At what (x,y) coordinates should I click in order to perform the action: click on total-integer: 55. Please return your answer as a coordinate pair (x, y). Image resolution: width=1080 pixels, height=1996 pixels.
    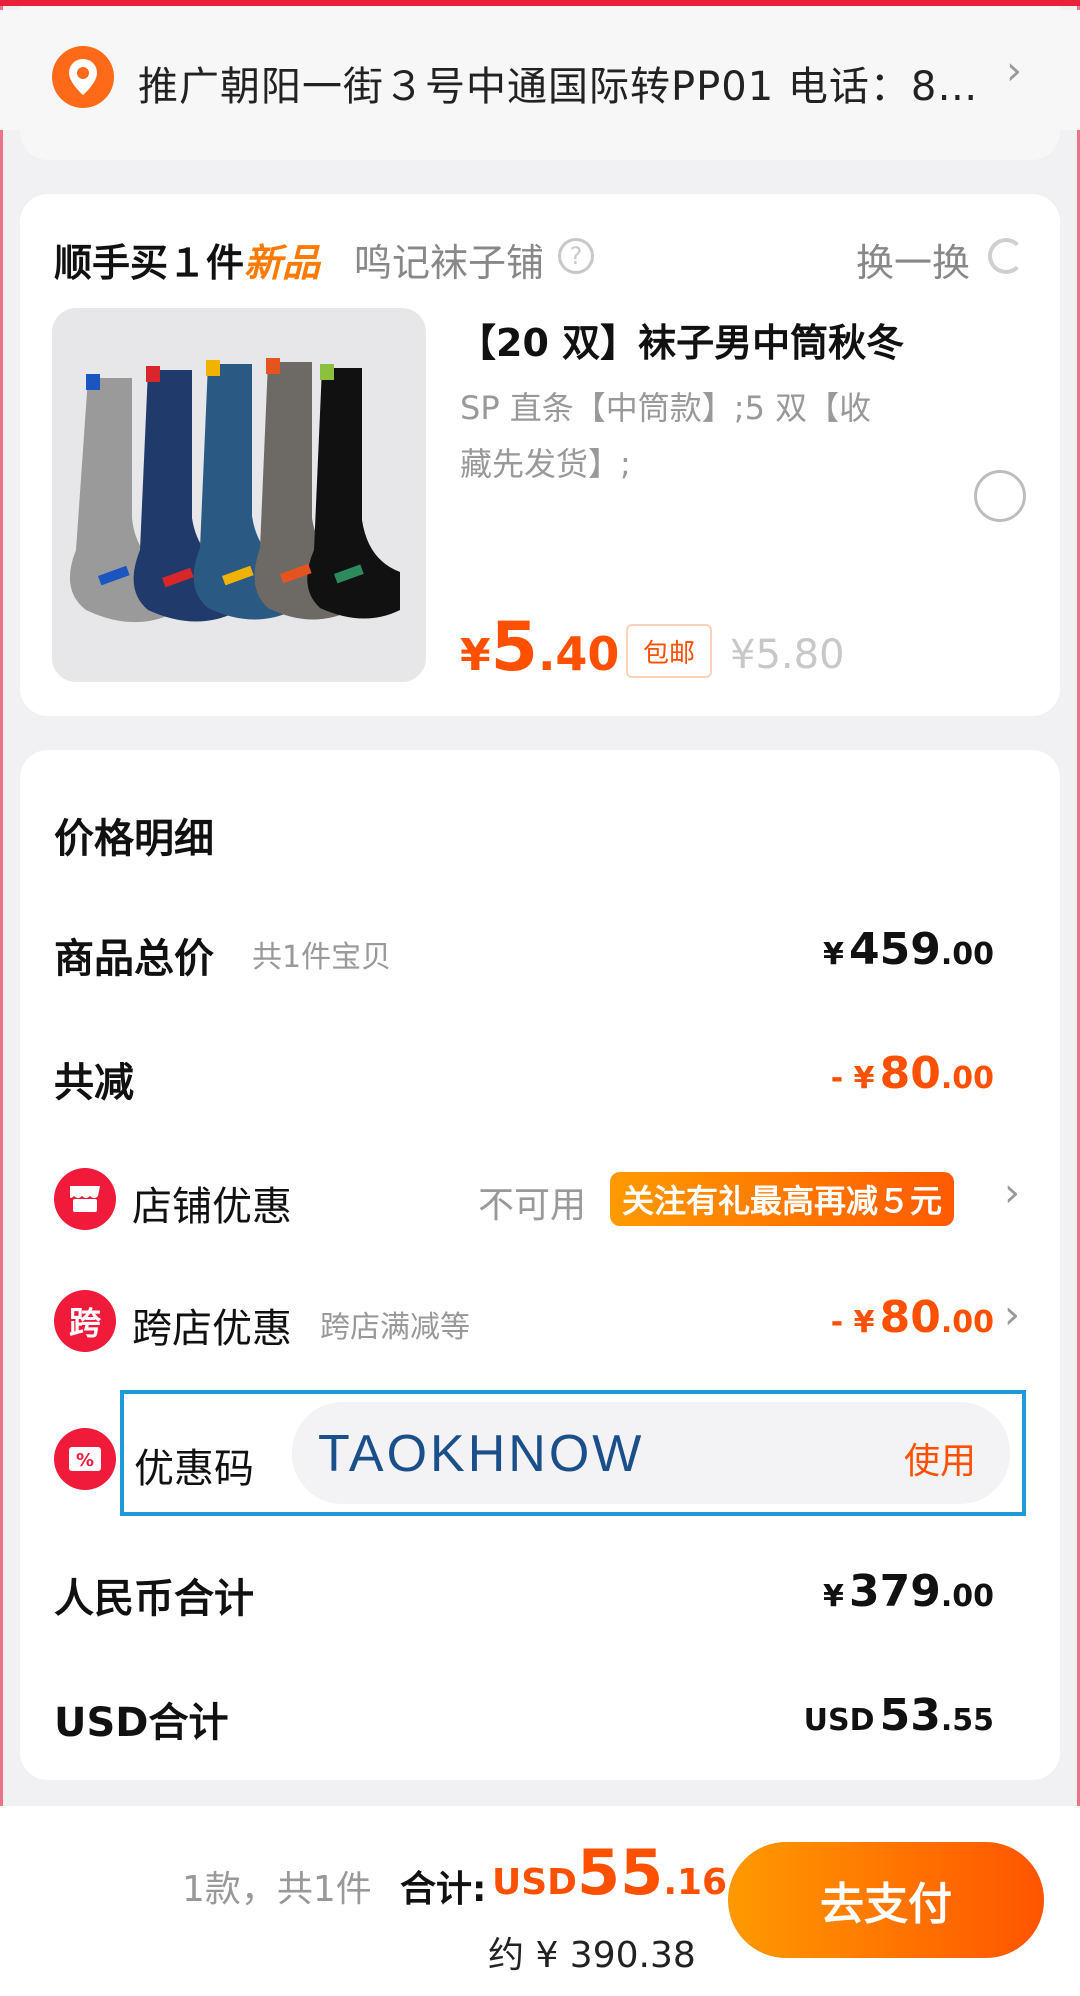
    Looking at the image, I should click on (620, 1872).